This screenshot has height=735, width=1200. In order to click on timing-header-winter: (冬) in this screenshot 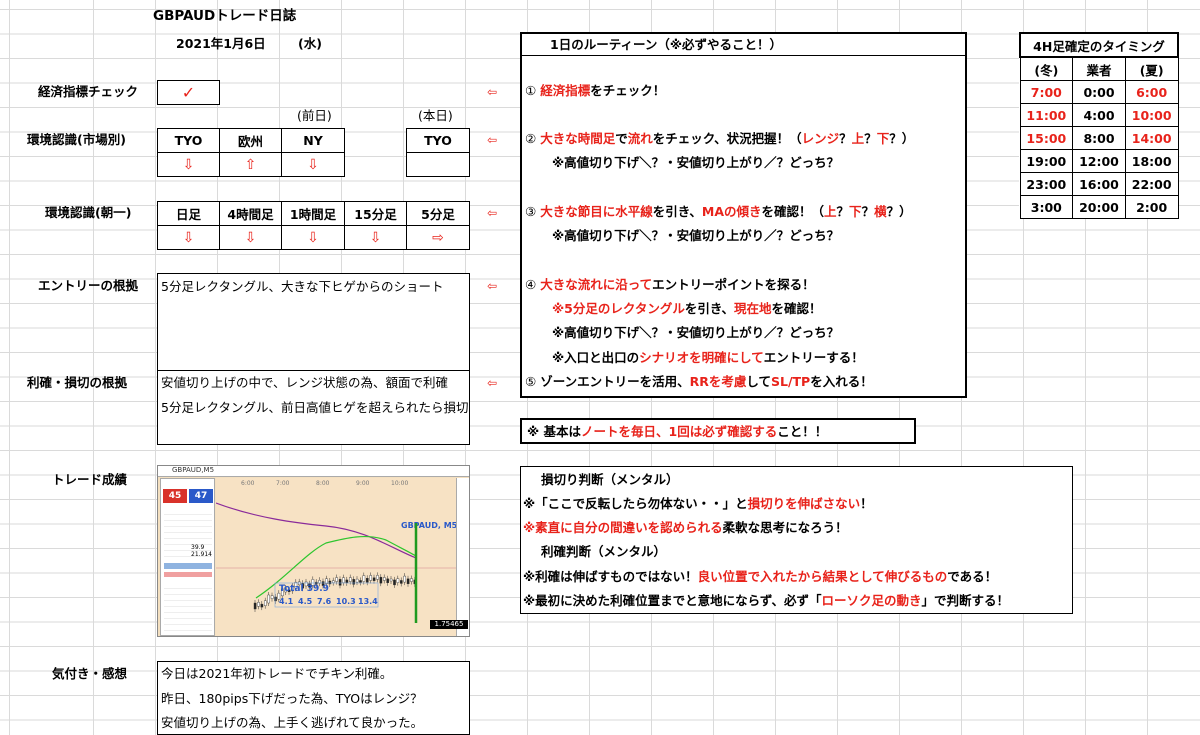, I will do `click(1046, 68)`.